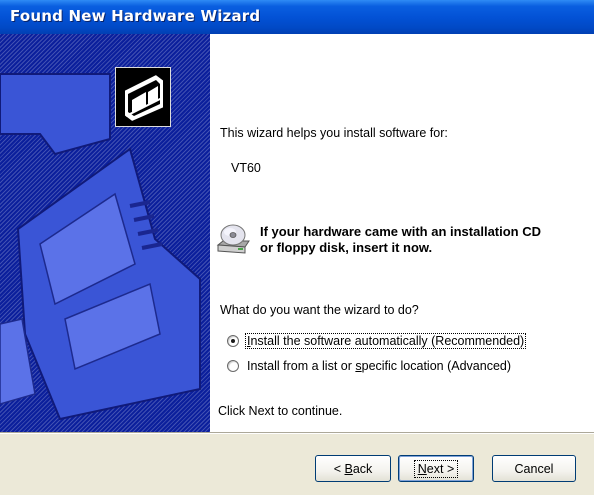 The width and height of the screenshot is (594, 495). I want to click on device-name: VT60, so click(246, 168).